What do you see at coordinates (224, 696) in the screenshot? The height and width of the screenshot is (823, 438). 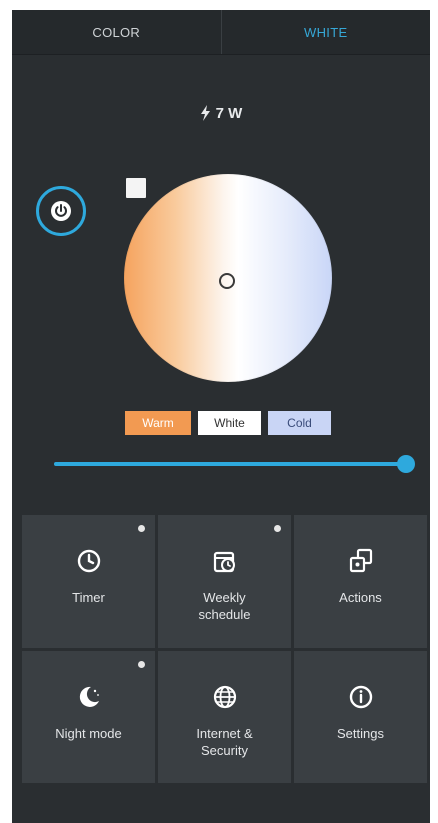 I see `globe-icon` at bounding box center [224, 696].